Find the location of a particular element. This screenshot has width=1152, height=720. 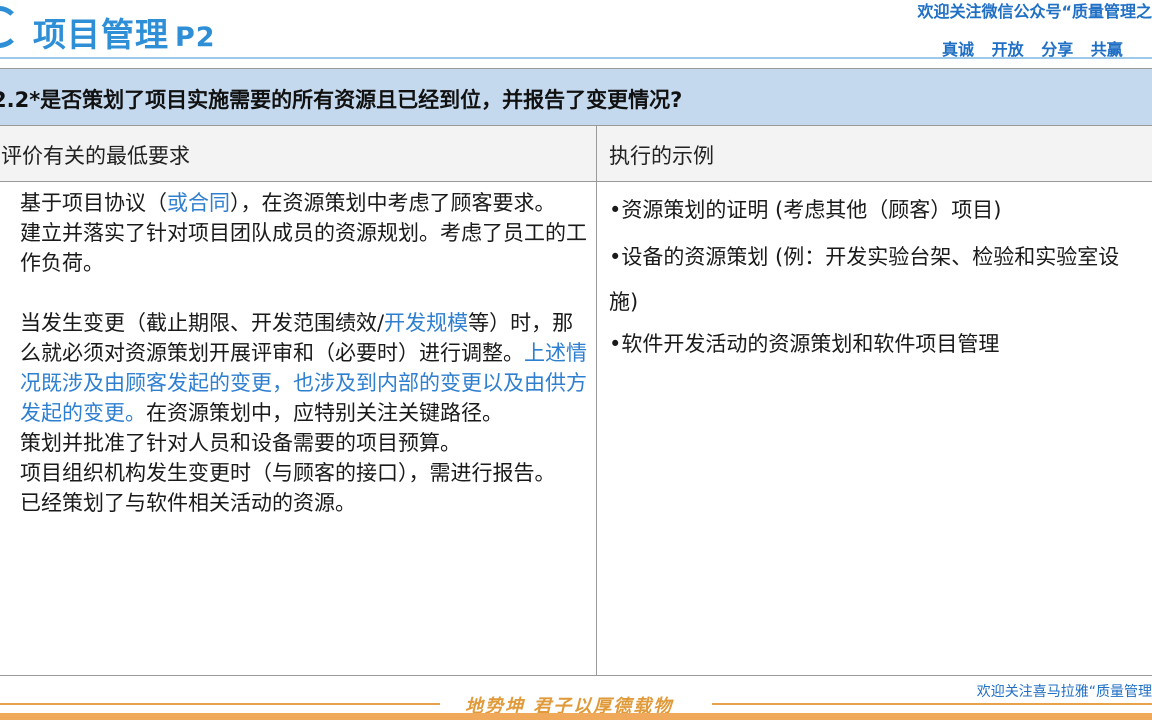

footer-line-left is located at coordinates (220, 704).